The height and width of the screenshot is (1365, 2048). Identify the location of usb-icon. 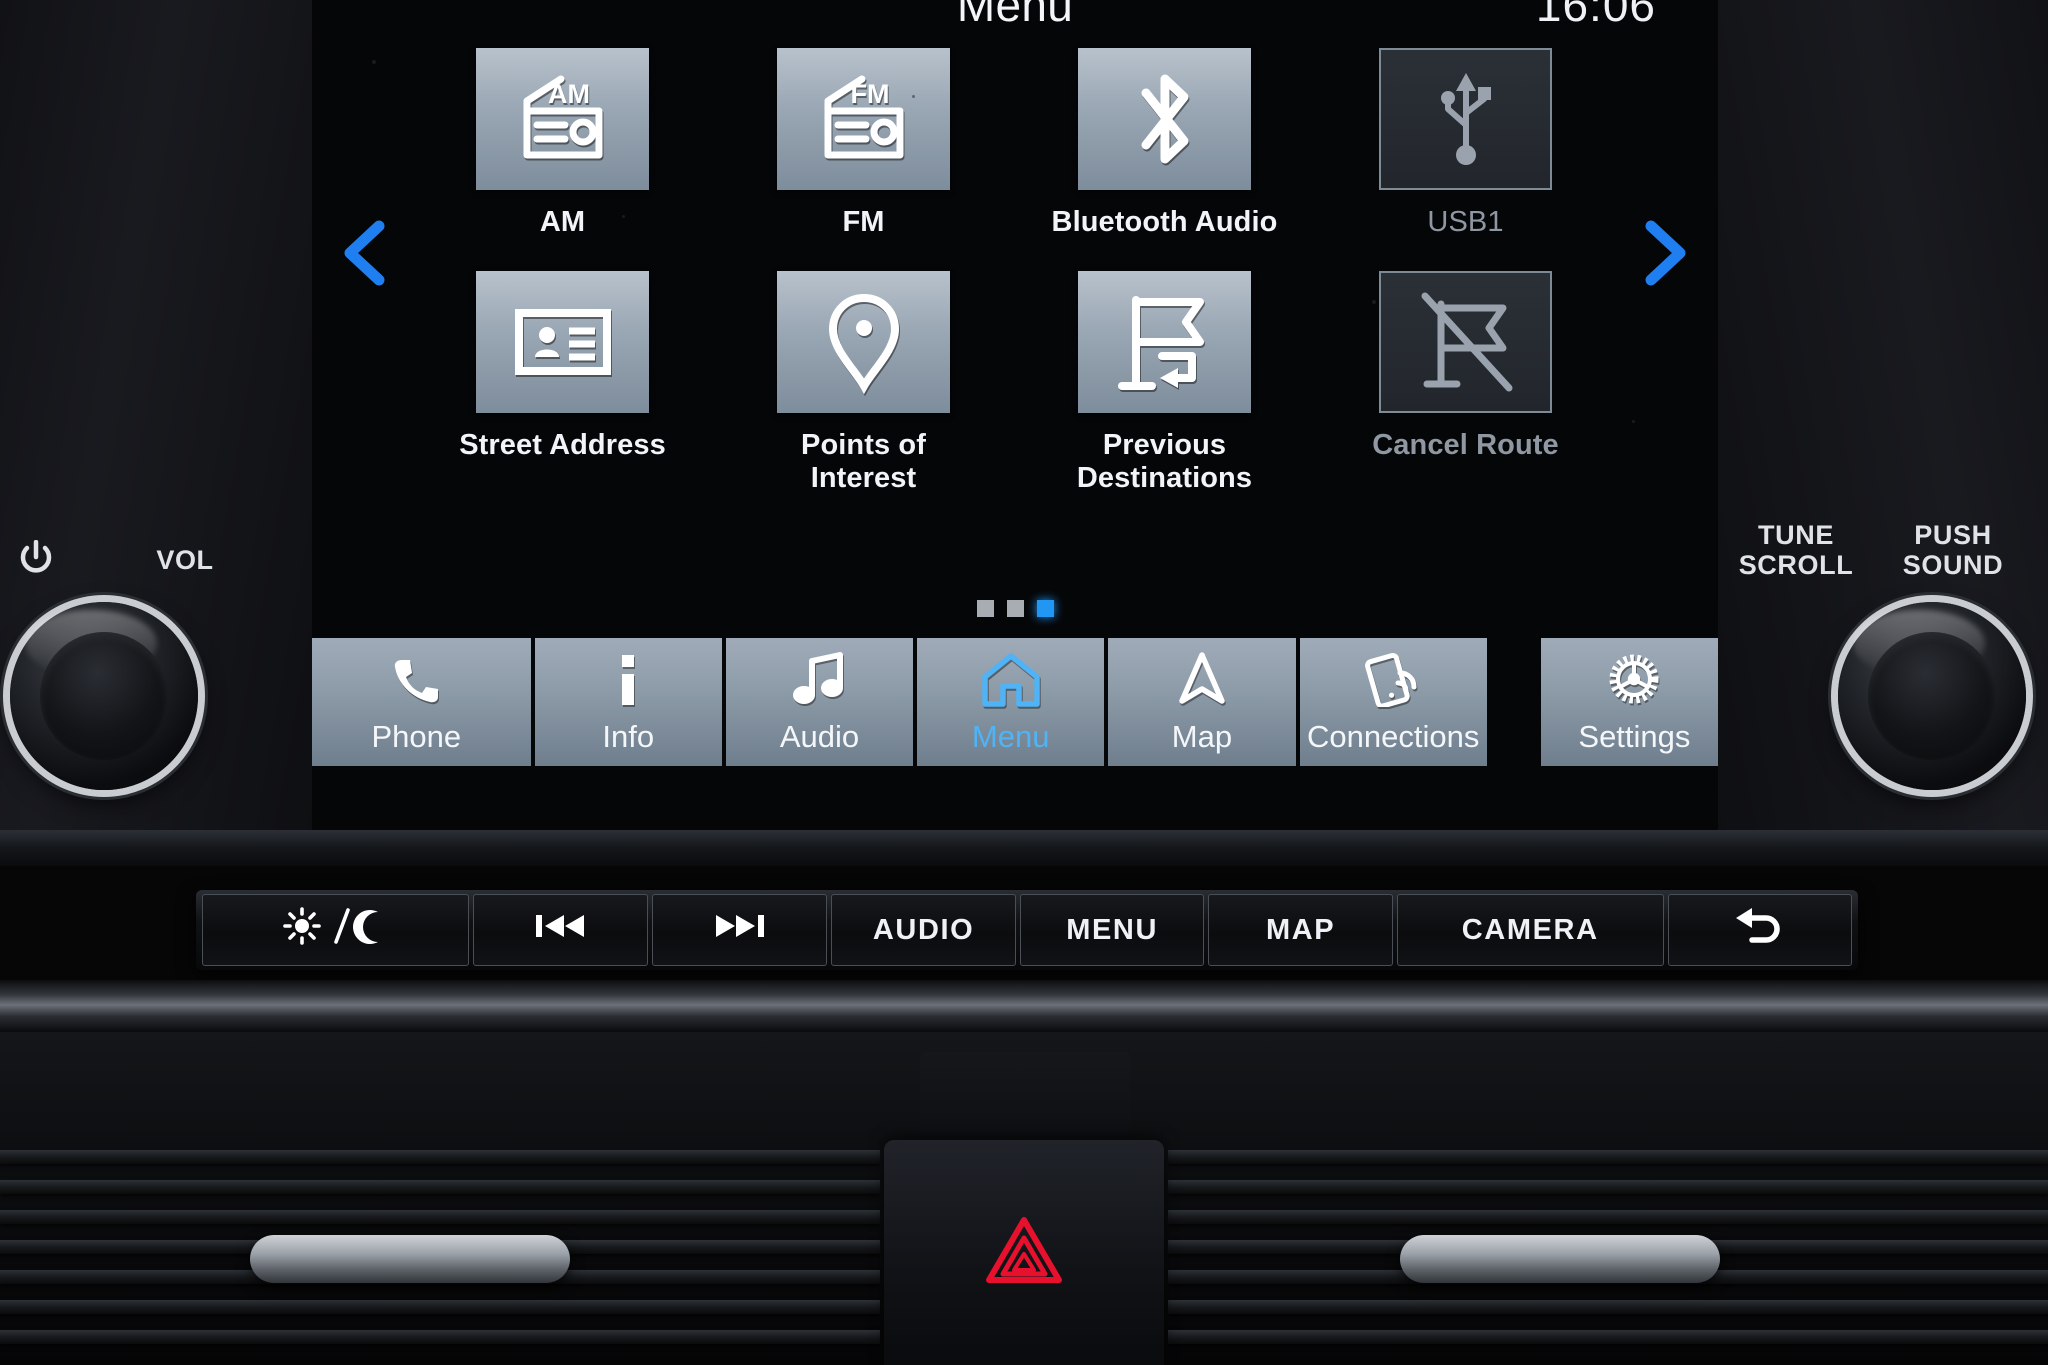
(1466, 119).